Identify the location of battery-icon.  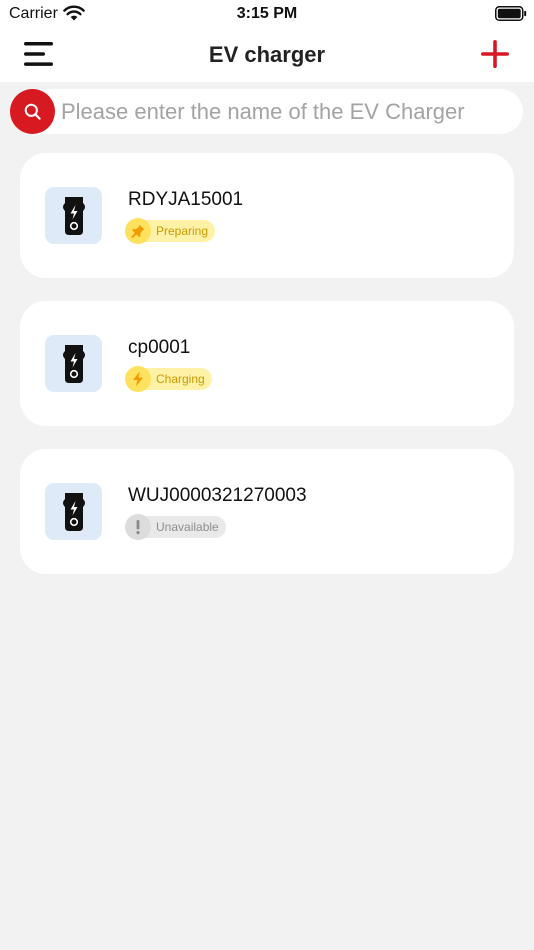
(511, 13).